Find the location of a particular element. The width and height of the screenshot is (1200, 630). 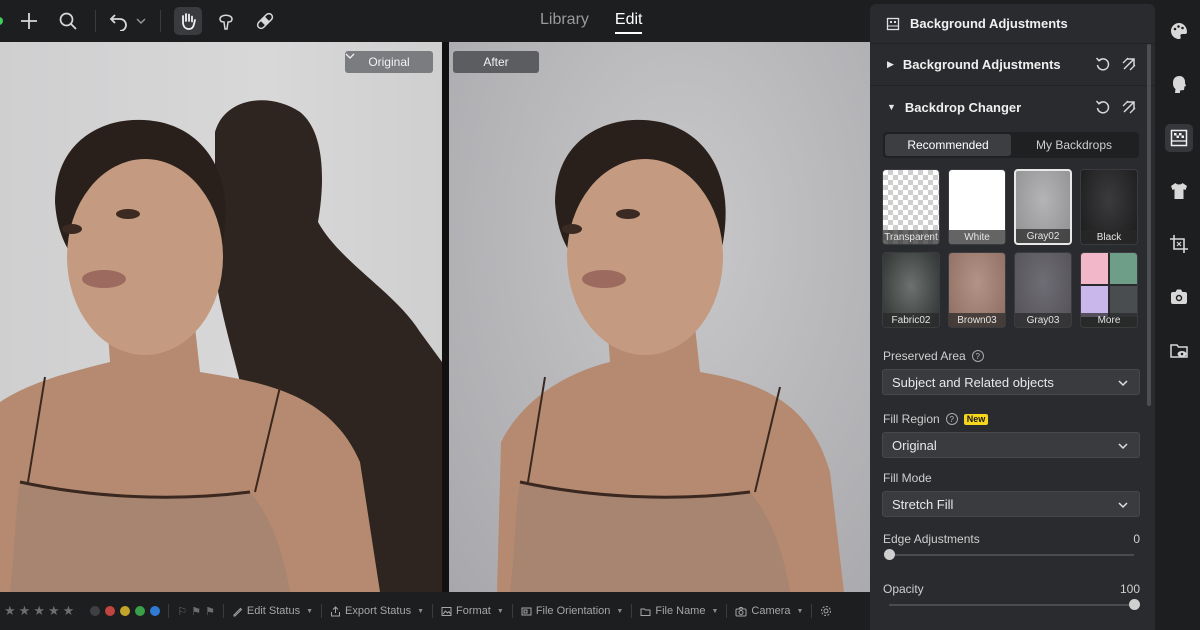

edge-adjustments-value: 0 is located at coordinates (1136, 539).